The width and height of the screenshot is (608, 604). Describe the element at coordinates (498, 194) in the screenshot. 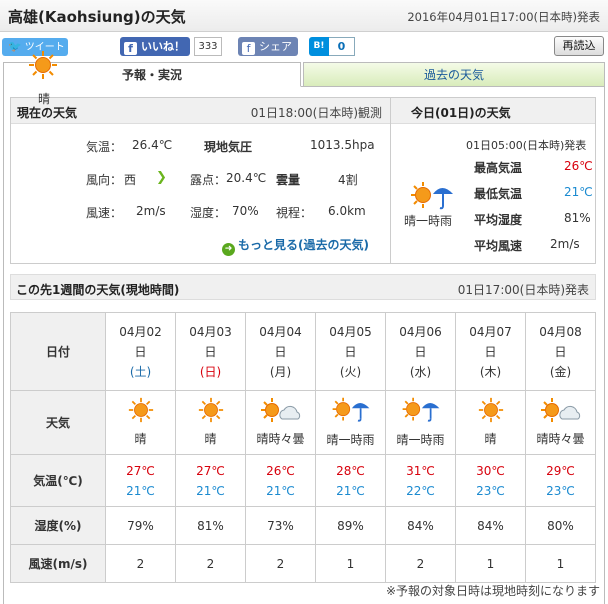

I see `min-temp-label: 最低気温` at that location.